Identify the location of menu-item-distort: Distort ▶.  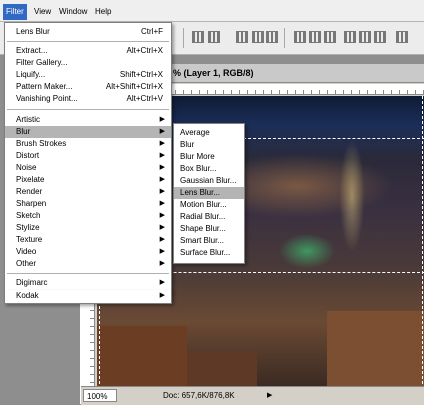
(88, 156).